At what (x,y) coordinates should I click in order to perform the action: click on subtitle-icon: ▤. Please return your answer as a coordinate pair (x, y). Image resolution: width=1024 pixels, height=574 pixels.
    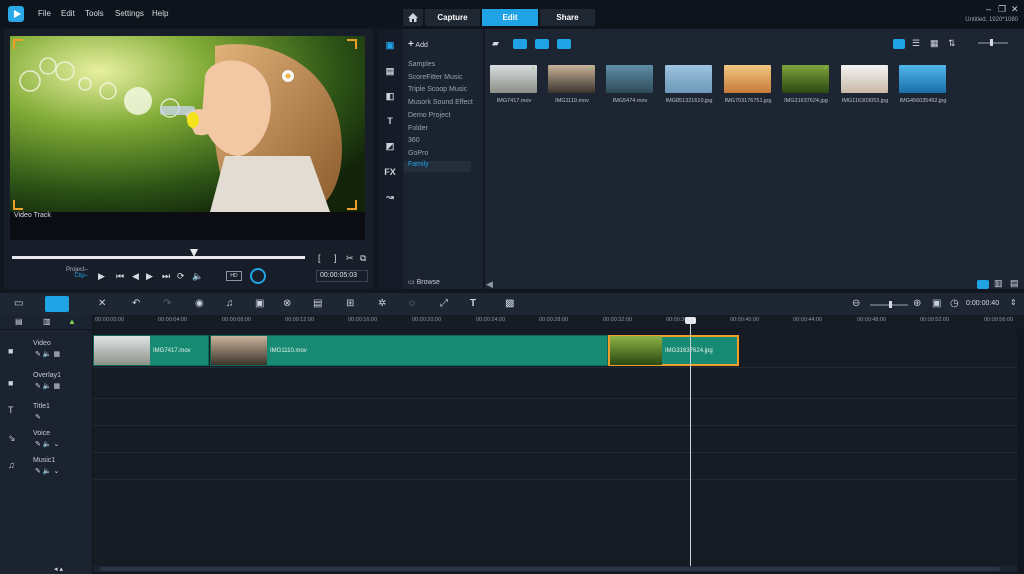
    Looking at the image, I should click on (317, 303).